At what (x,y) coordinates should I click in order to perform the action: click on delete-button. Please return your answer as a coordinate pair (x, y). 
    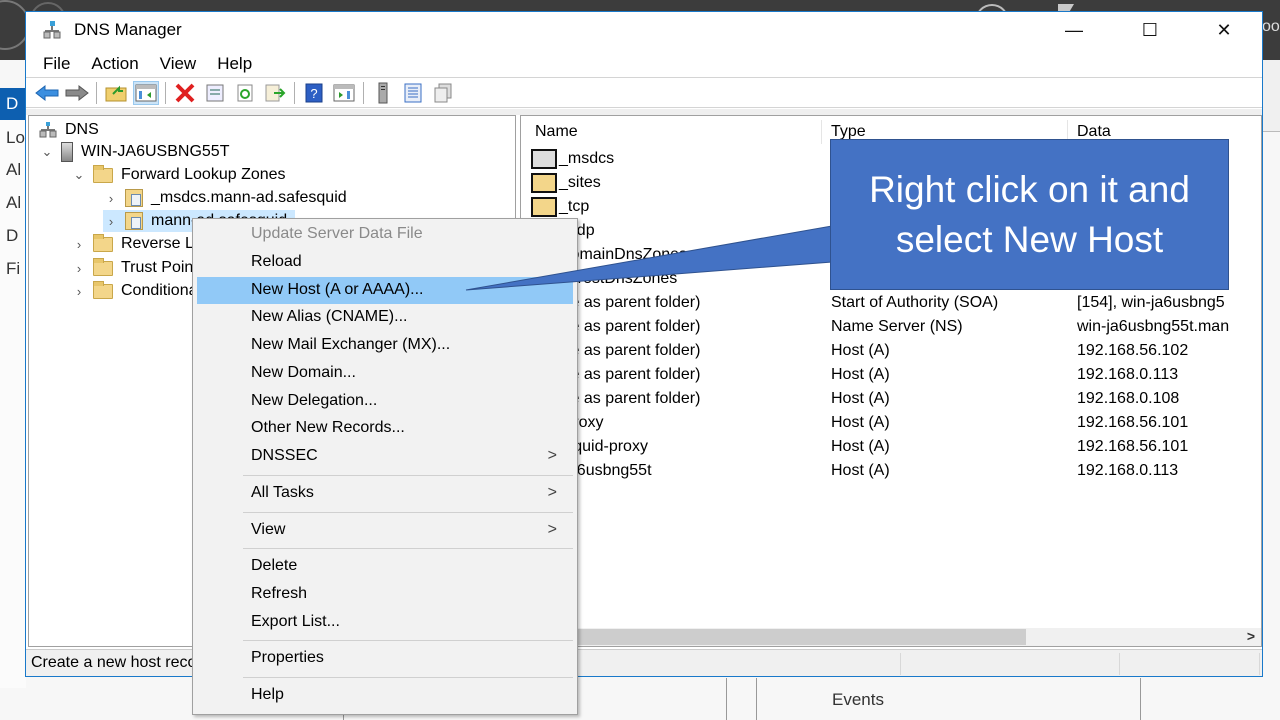
    Looking at the image, I should click on (185, 93).